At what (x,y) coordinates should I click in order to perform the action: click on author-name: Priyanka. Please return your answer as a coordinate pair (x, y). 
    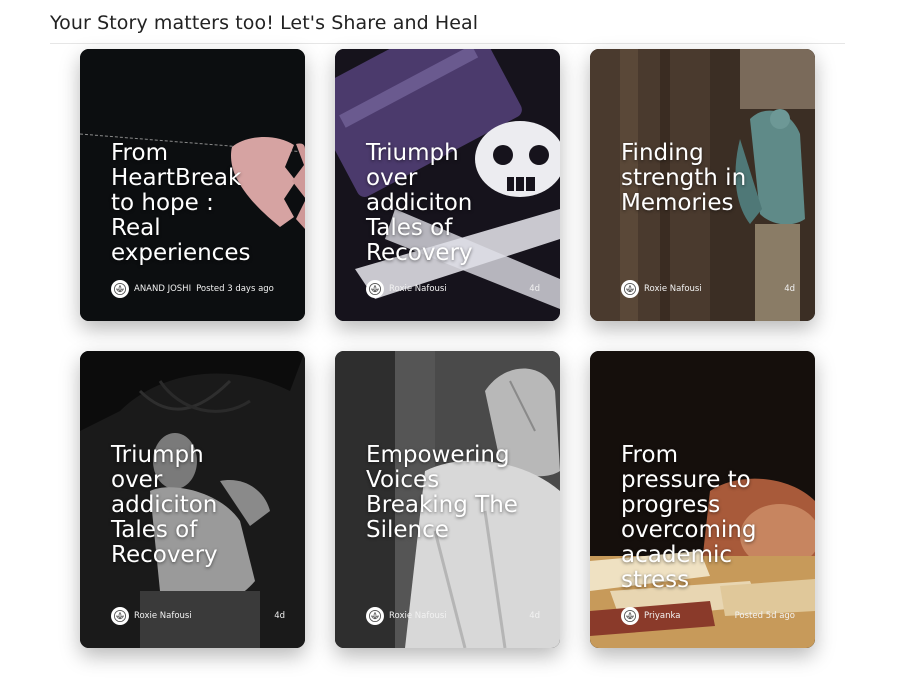
    Looking at the image, I should click on (662, 616).